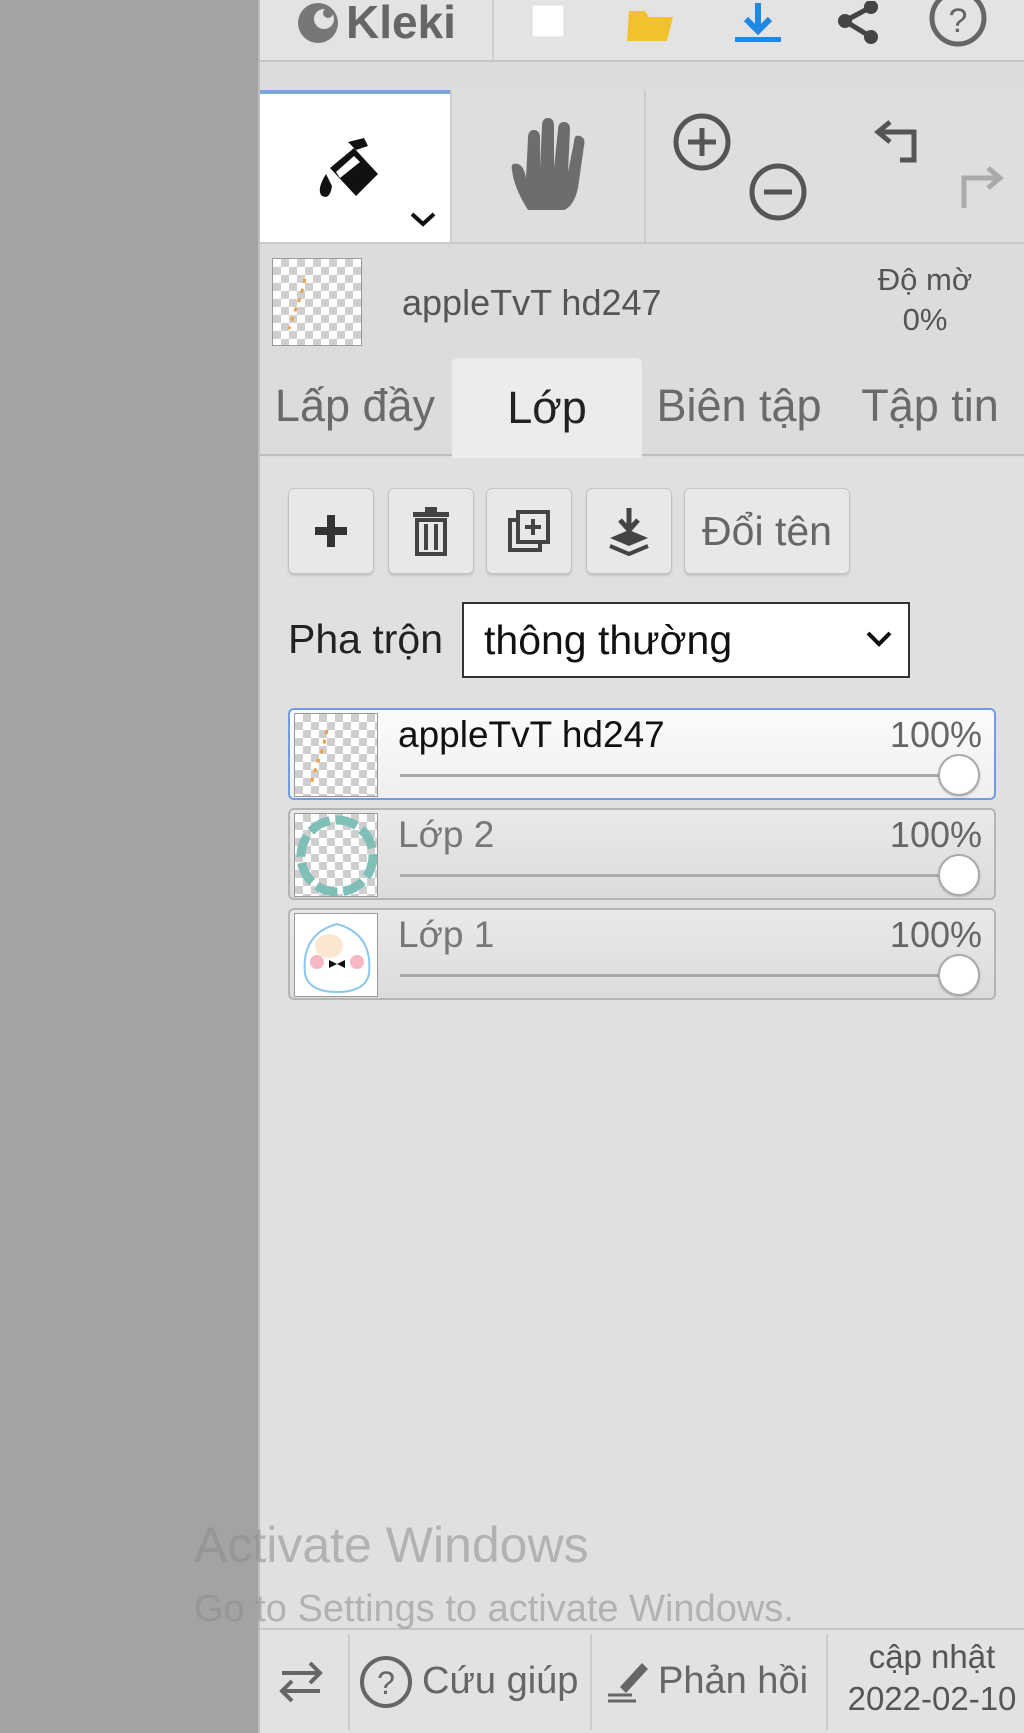  I want to click on update-info: cập nhật 2022-02-10, so click(931, 1678).